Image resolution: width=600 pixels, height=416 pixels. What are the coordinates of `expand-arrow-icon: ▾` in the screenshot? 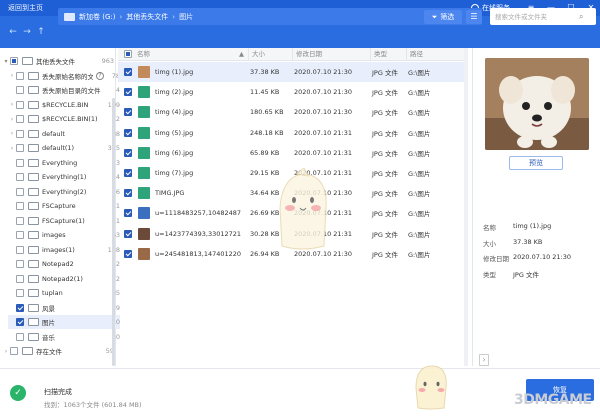 It's located at (6, 61).